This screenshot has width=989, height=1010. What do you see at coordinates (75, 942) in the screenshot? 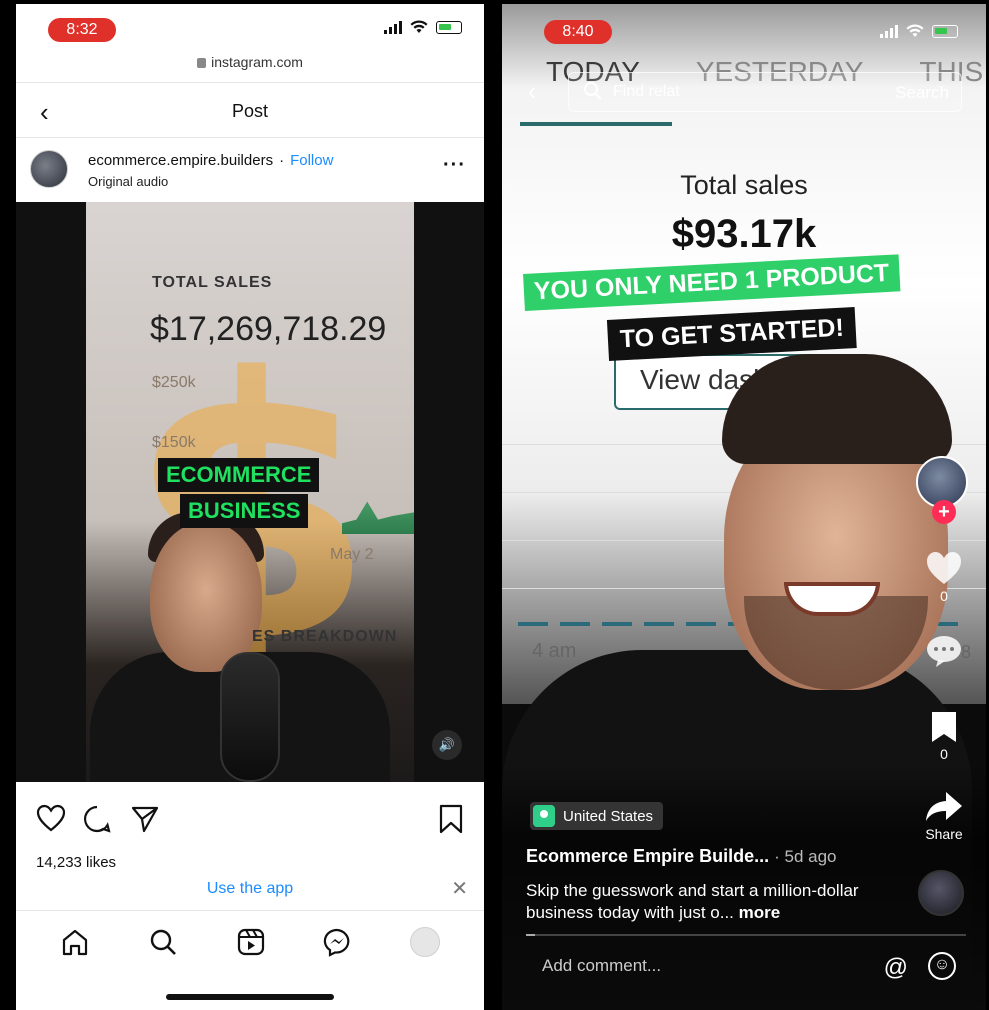
I see `home-icon` at bounding box center [75, 942].